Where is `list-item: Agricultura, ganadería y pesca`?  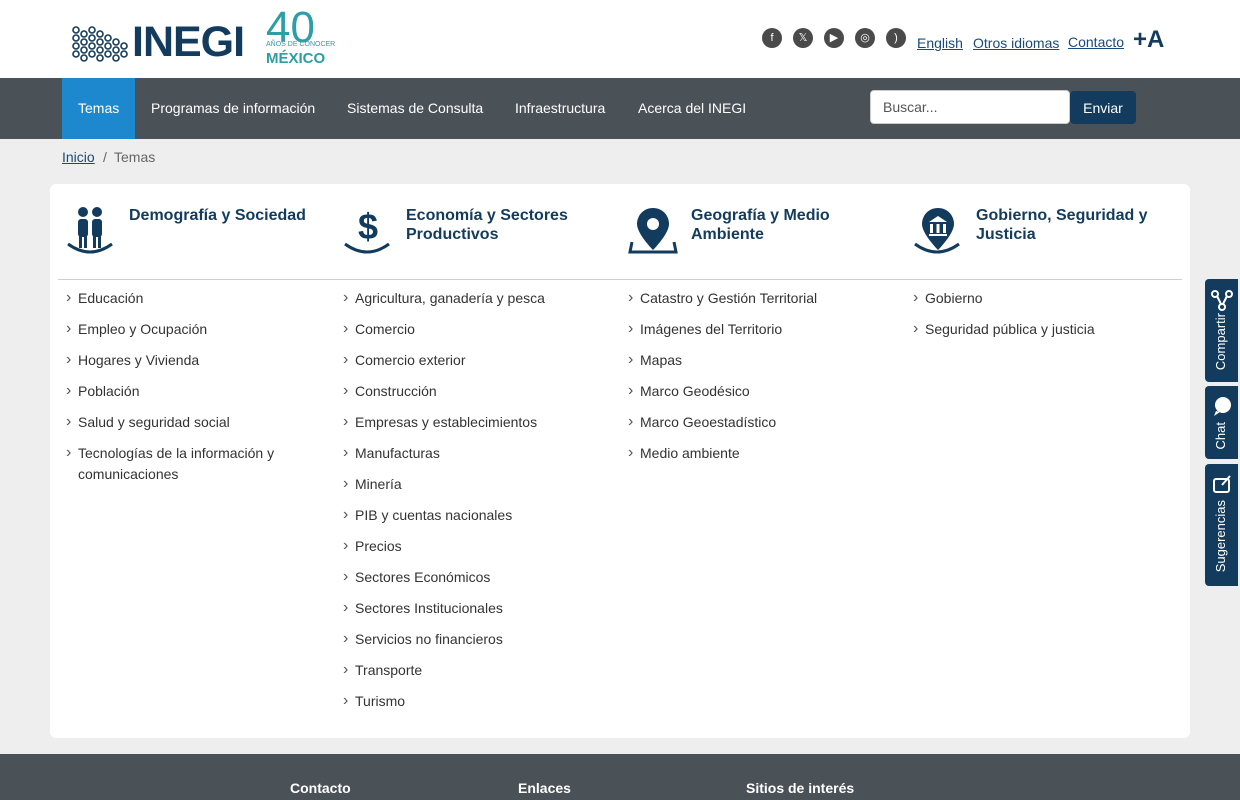
list-item: Agricultura, ganadería y pesca is located at coordinates (481, 298).